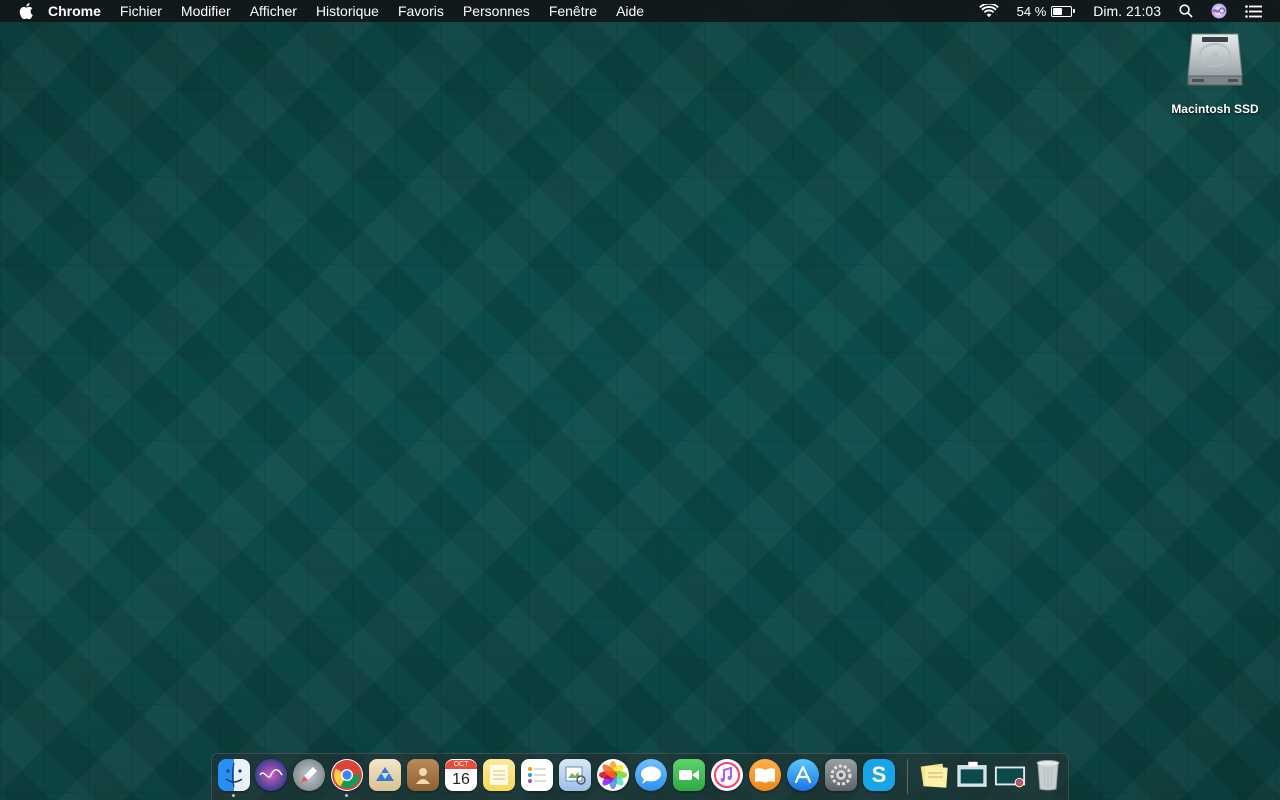  What do you see at coordinates (309, 775) in the screenshot?
I see `launchpad-icon` at bounding box center [309, 775].